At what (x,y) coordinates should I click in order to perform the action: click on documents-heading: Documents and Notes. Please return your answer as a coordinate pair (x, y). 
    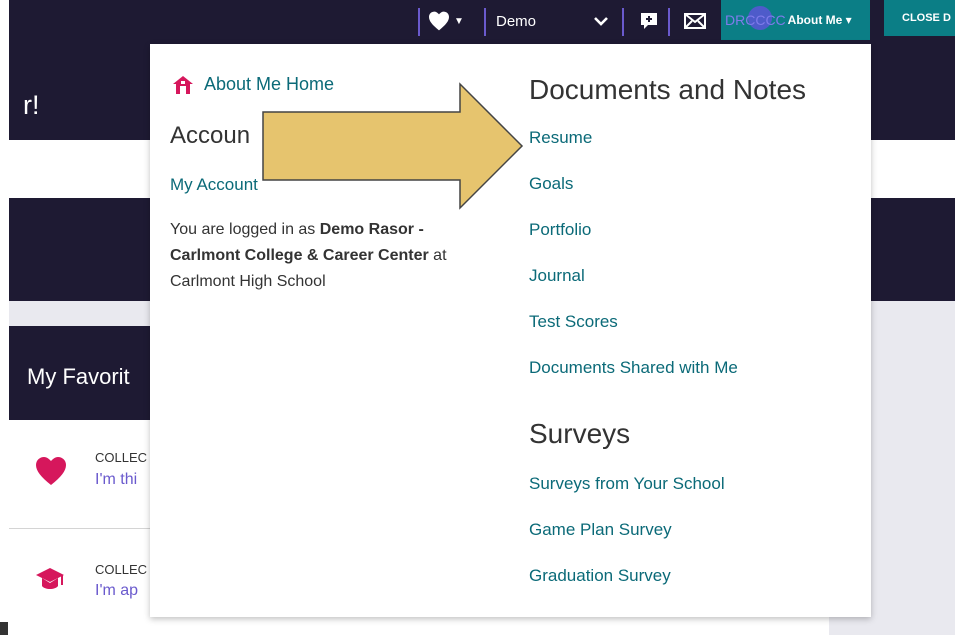
    Looking at the image, I should click on (668, 89).